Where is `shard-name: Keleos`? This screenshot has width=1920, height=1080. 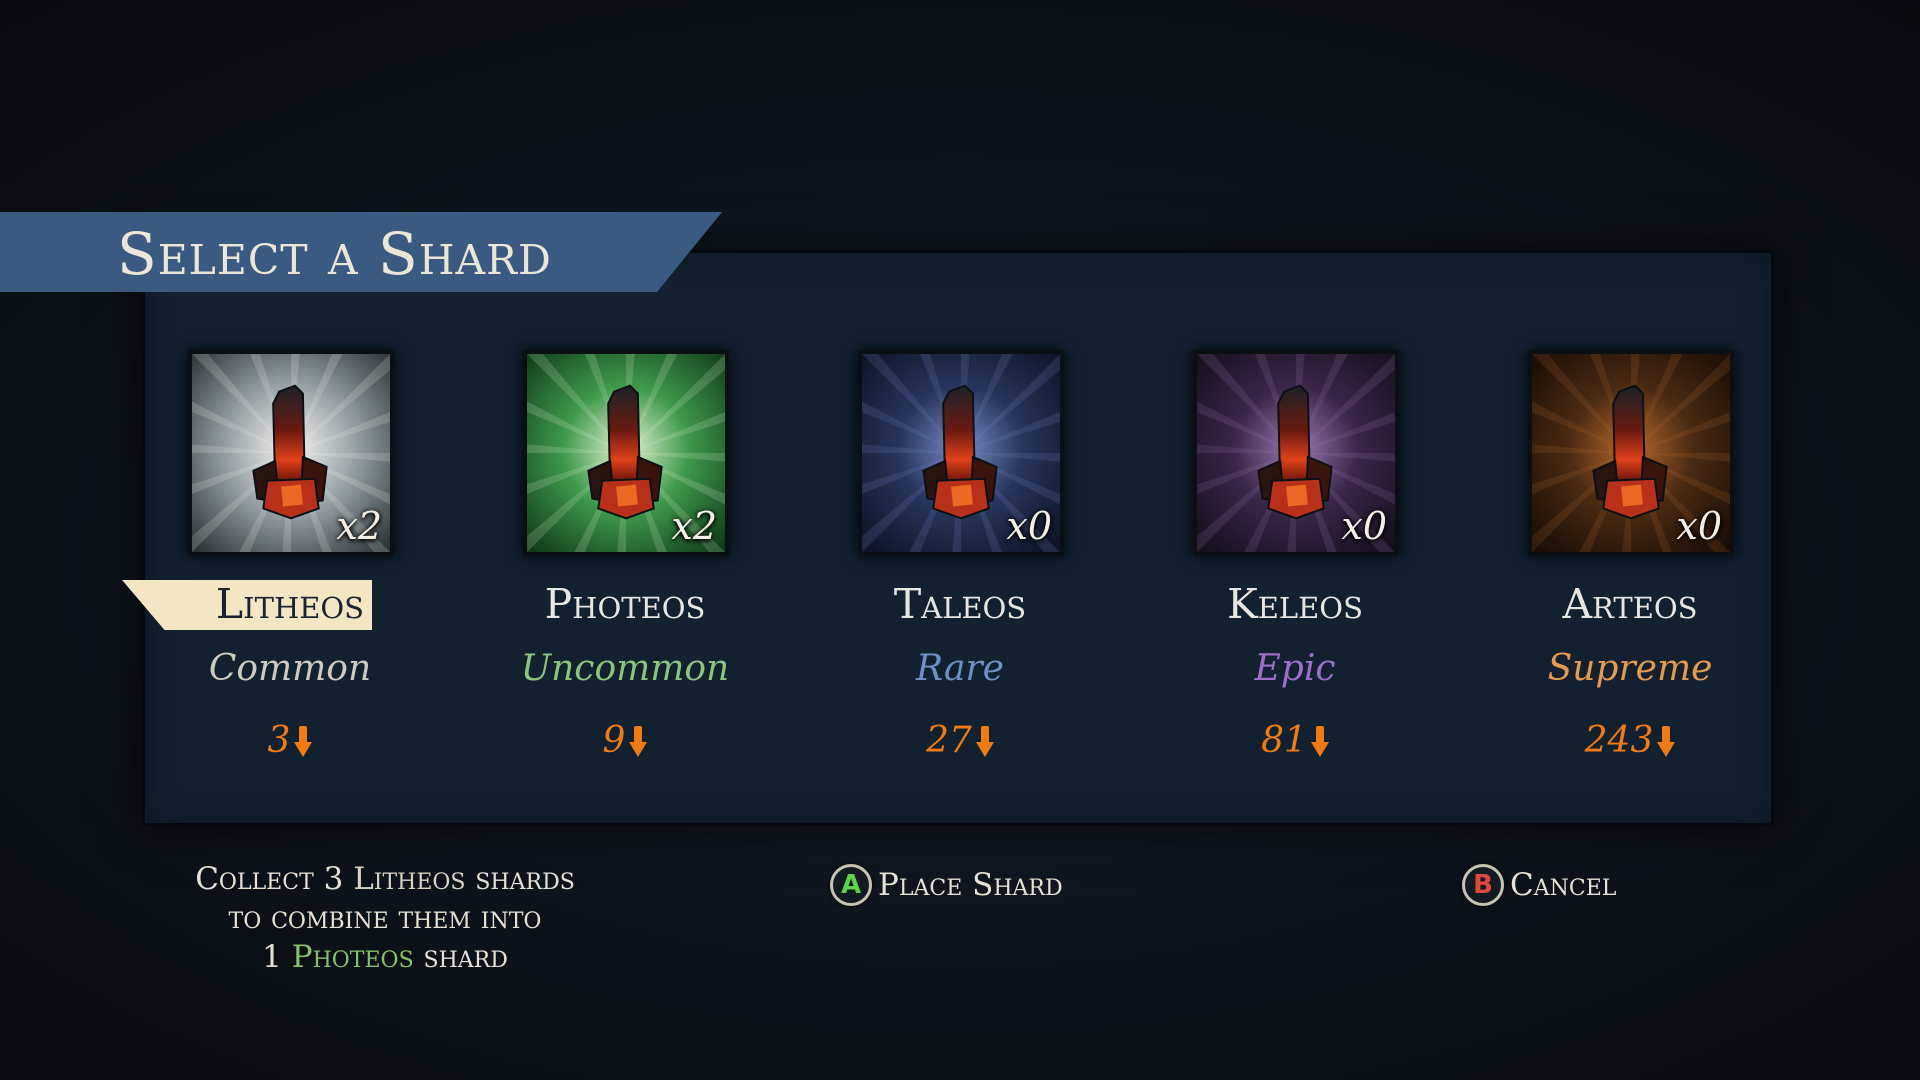
shard-name: Keleos is located at coordinates (1295, 604).